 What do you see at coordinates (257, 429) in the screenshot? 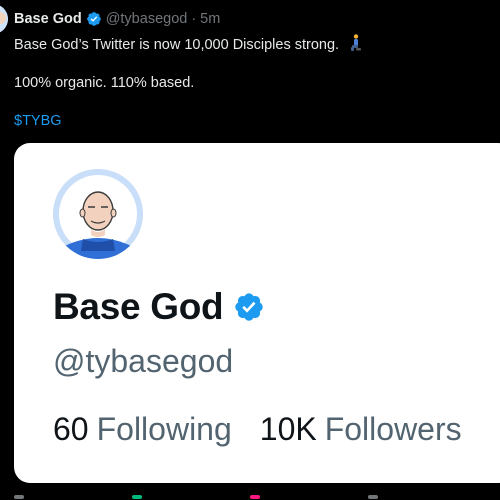
I see `card-stats: 60 Following 10K Followers` at bounding box center [257, 429].